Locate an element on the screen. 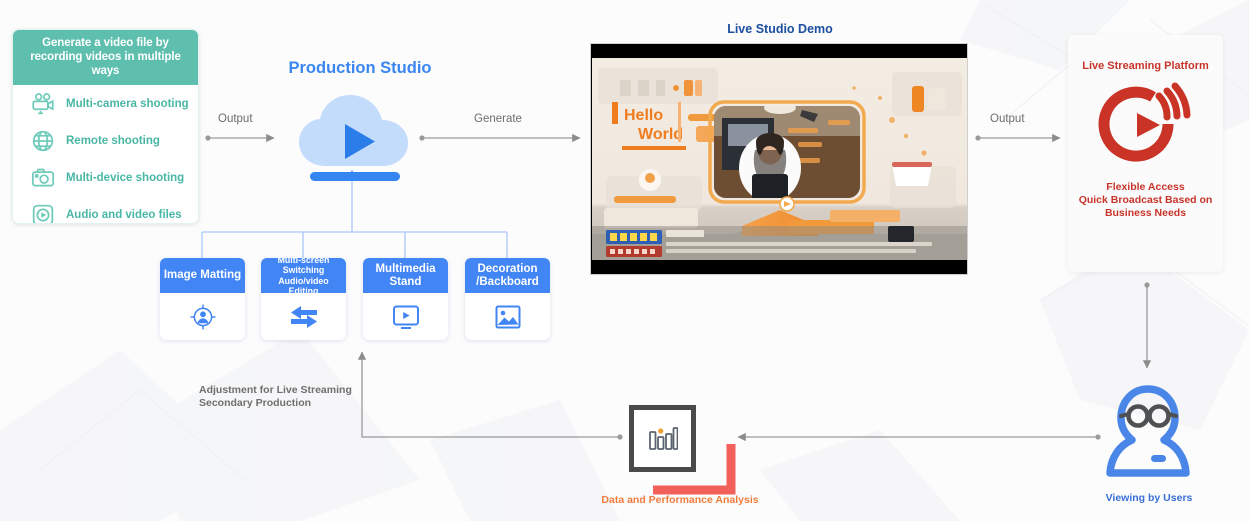  data-analysis-node is located at coordinates (682, 450).